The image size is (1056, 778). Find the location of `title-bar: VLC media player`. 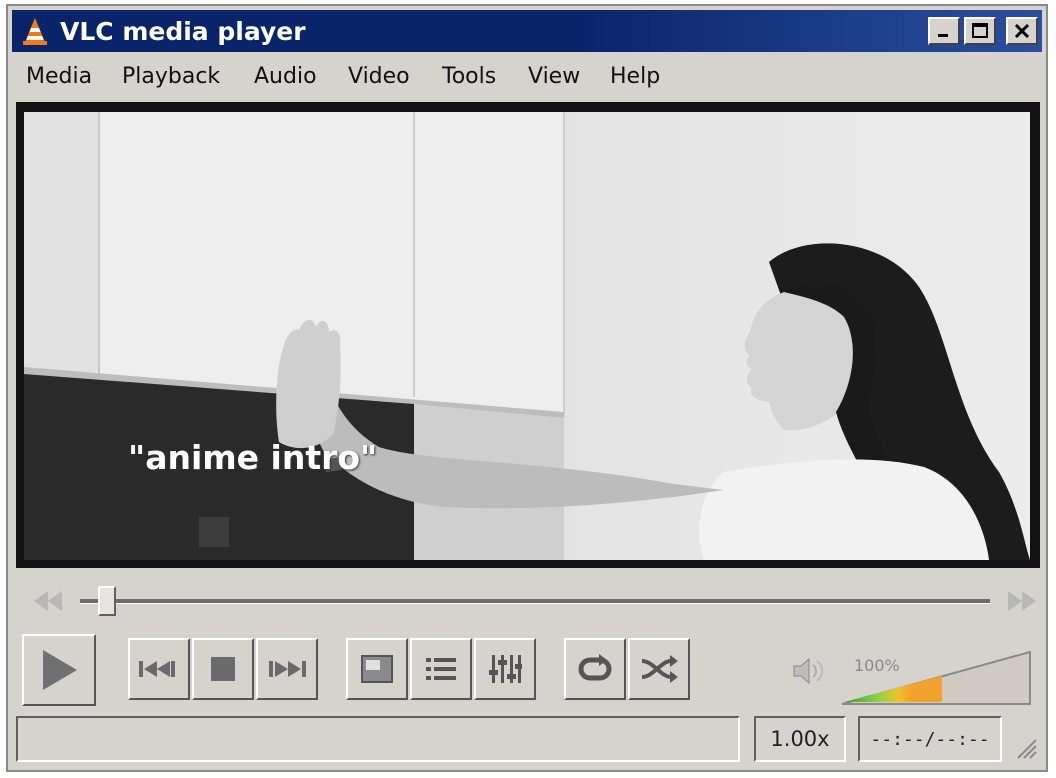

title-bar: VLC media player is located at coordinates (527, 31).